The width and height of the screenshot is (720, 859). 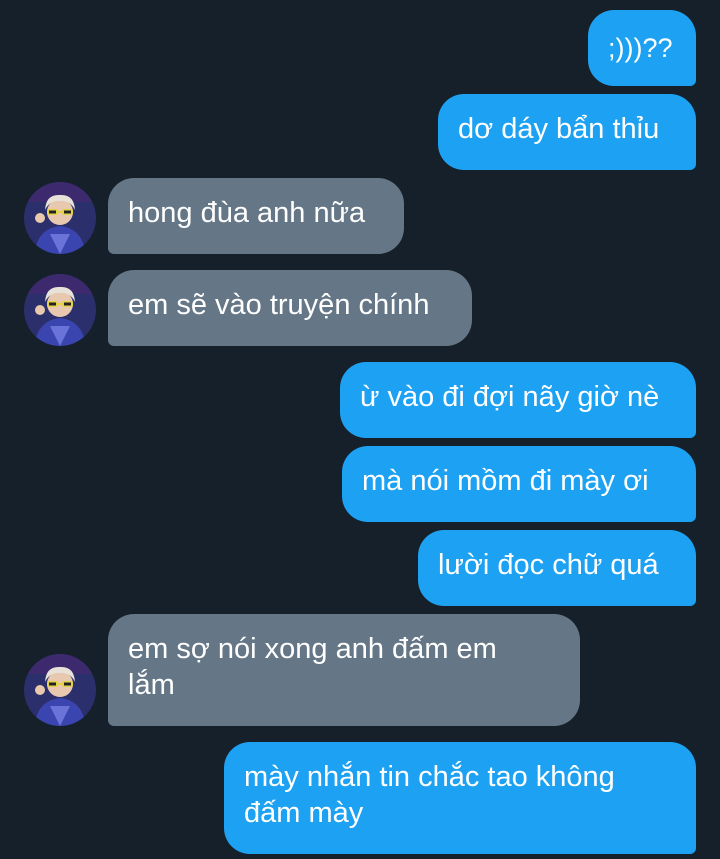 I want to click on message-bubble-sent: ừ vào đi đợi nãy giờ nè, so click(x=518, y=400).